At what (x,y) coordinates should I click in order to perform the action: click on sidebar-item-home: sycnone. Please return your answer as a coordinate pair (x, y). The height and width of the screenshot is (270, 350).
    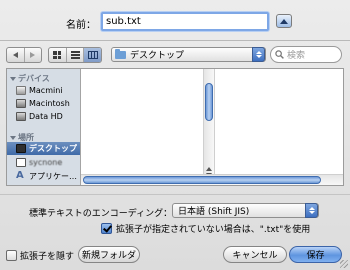
    Looking at the image, I should click on (43, 162).